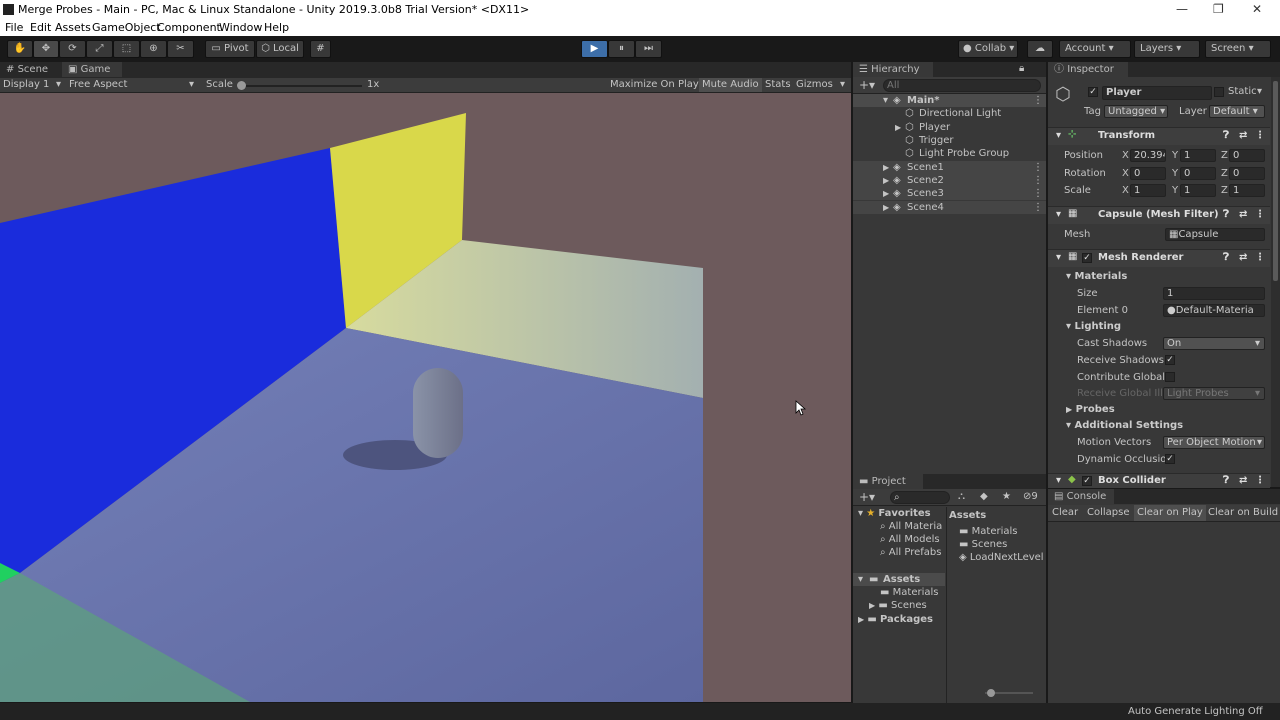 Image resolution: width=1280 pixels, height=720 pixels. What do you see at coordinates (888, 481) in the screenshot?
I see `tab-project: ▬ Project` at bounding box center [888, 481].